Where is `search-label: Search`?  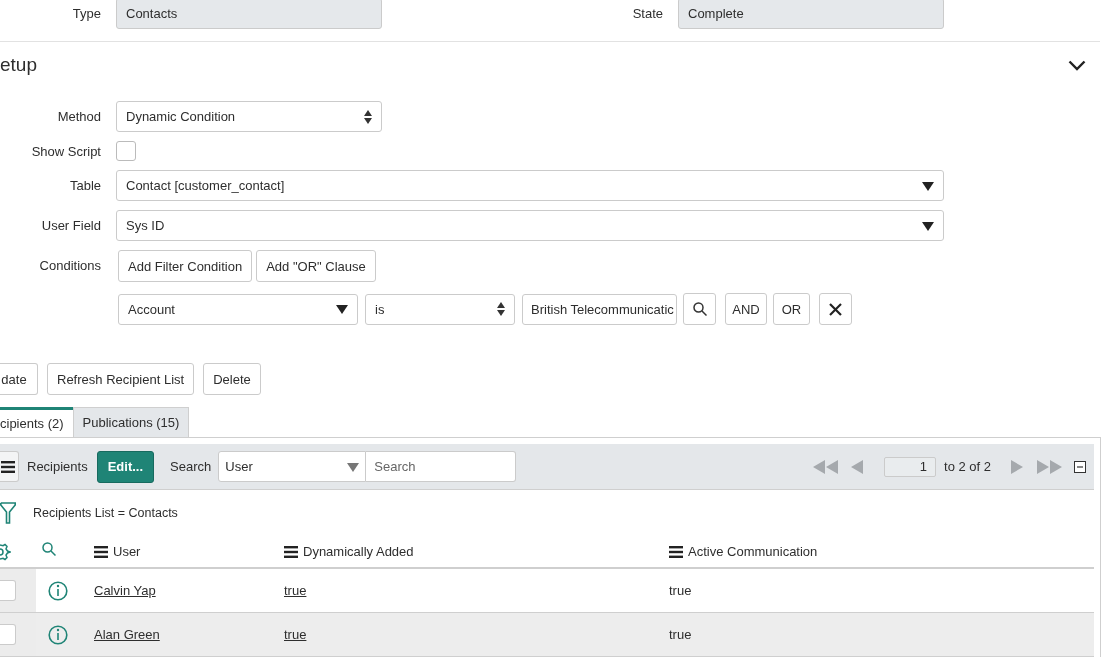 search-label: Search is located at coordinates (191, 466).